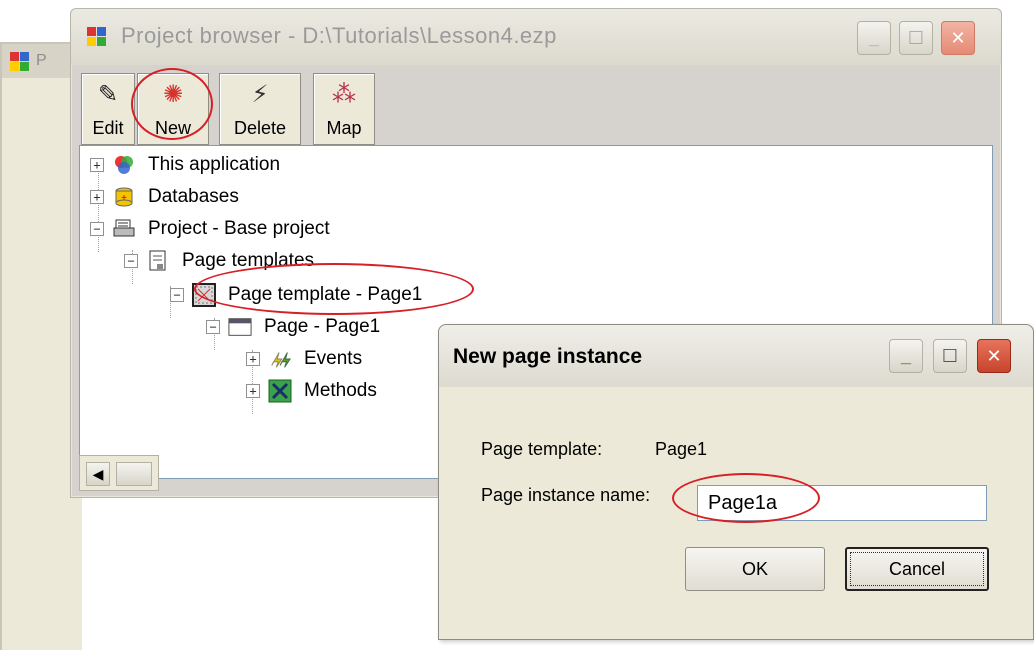 The image size is (1034, 650). What do you see at coordinates (344, 128) in the screenshot?
I see `map-button-label: Map` at bounding box center [344, 128].